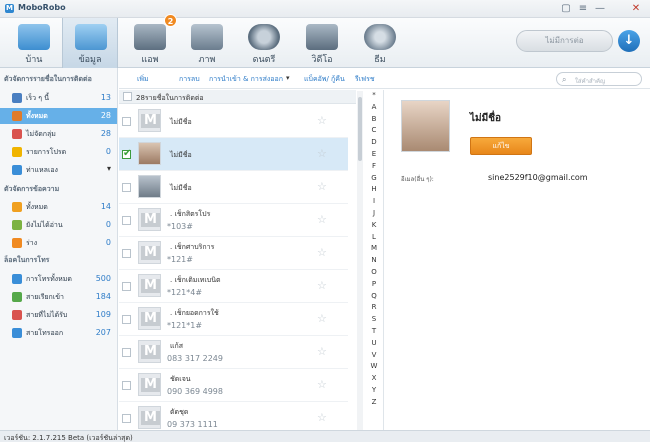 Image resolution: width=650 pixels, height=442 pixels. Describe the element at coordinates (374, 378) in the screenshot. I see `alphabet-letter: X` at that location.